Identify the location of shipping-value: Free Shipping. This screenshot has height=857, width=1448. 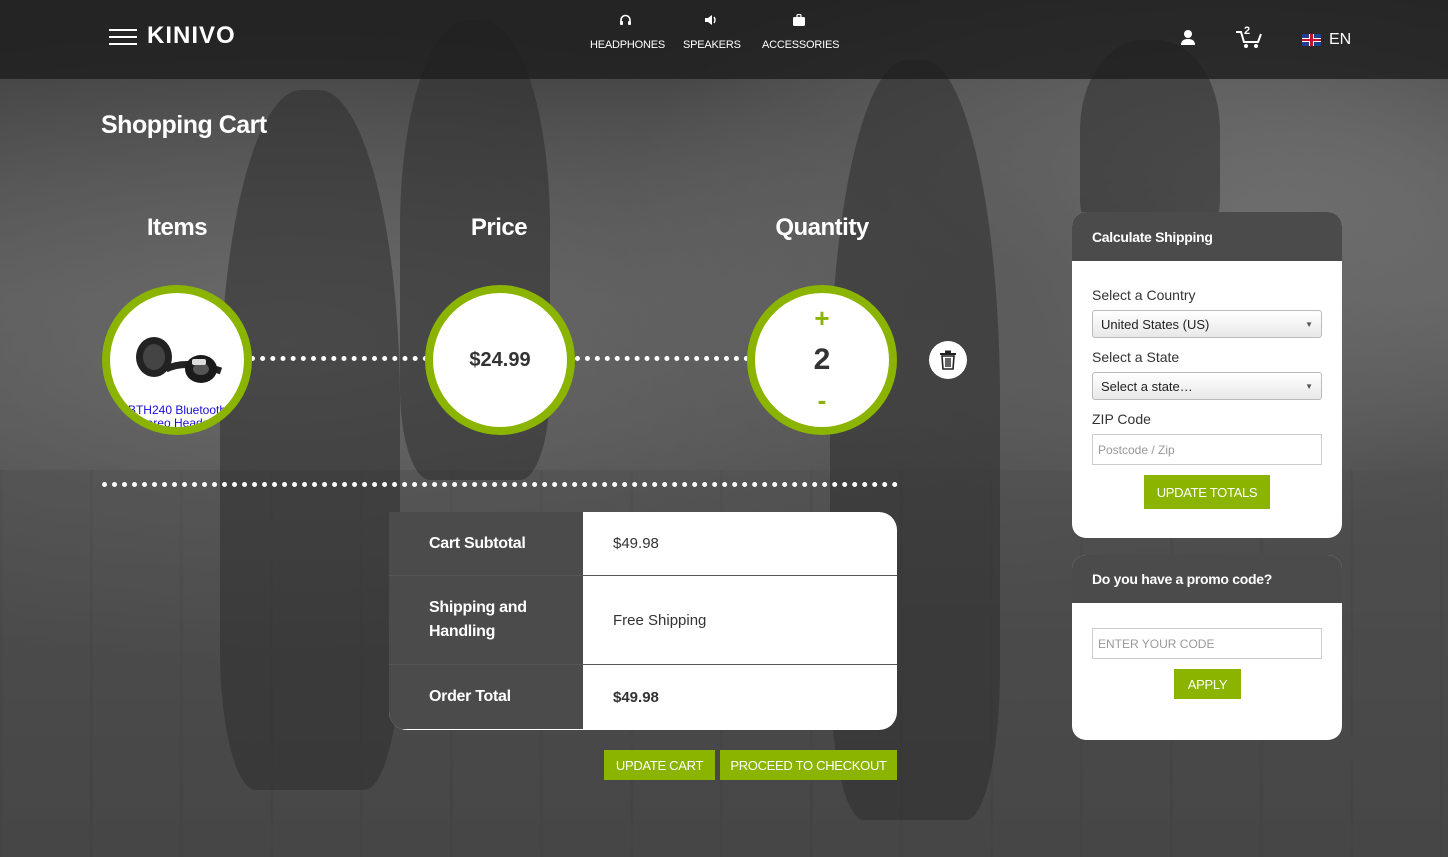
(660, 620).